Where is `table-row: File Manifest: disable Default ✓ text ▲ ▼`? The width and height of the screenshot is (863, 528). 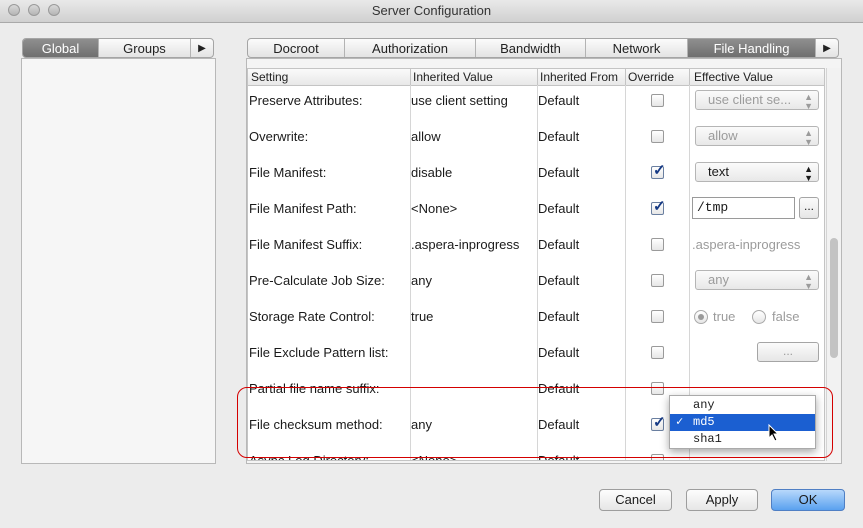 table-row: File Manifest: disable Default ✓ text ▲ ▼ is located at coordinates (536, 173).